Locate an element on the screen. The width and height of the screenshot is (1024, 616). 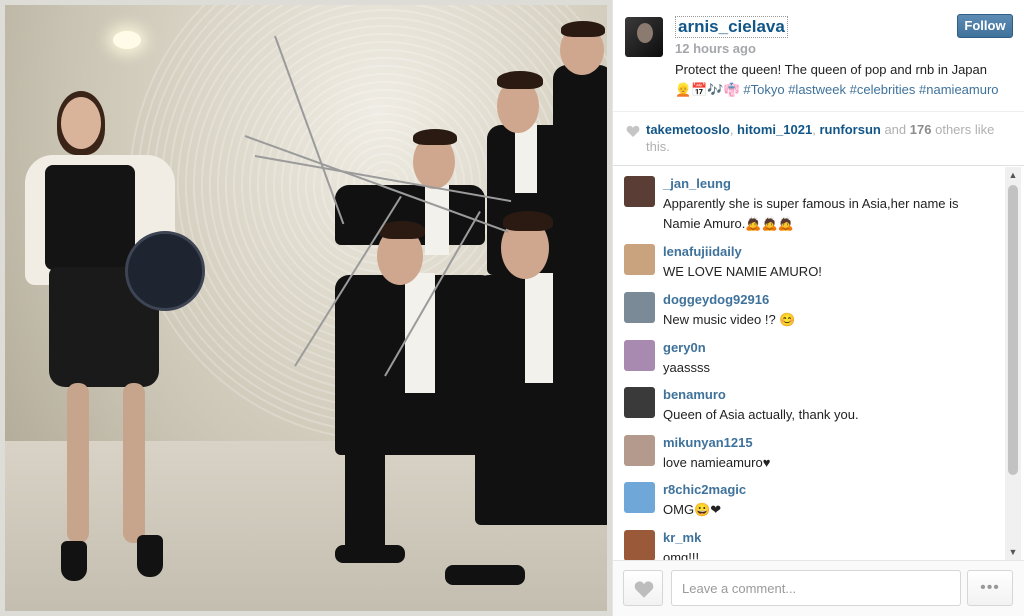
comment-footer: ••• is located at coordinates (818, 588).